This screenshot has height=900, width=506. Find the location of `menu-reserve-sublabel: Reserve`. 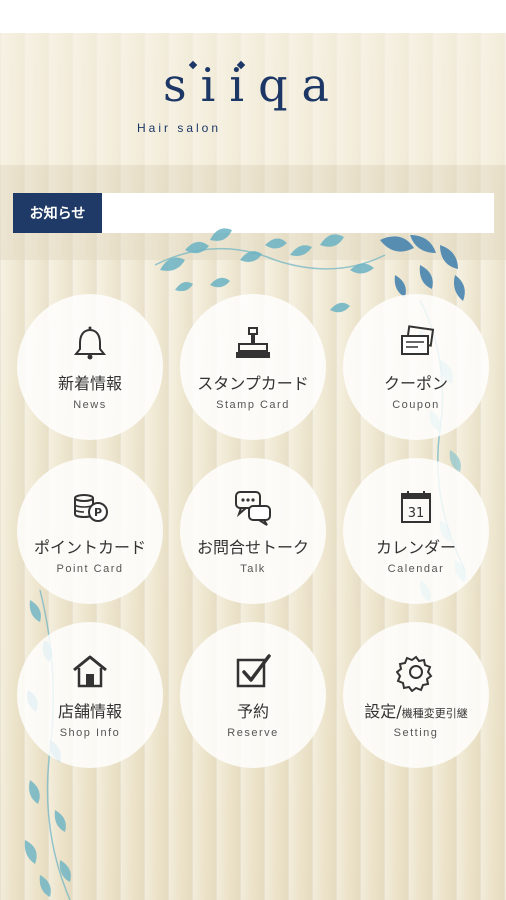

menu-reserve-sublabel: Reserve is located at coordinates (253, 732).